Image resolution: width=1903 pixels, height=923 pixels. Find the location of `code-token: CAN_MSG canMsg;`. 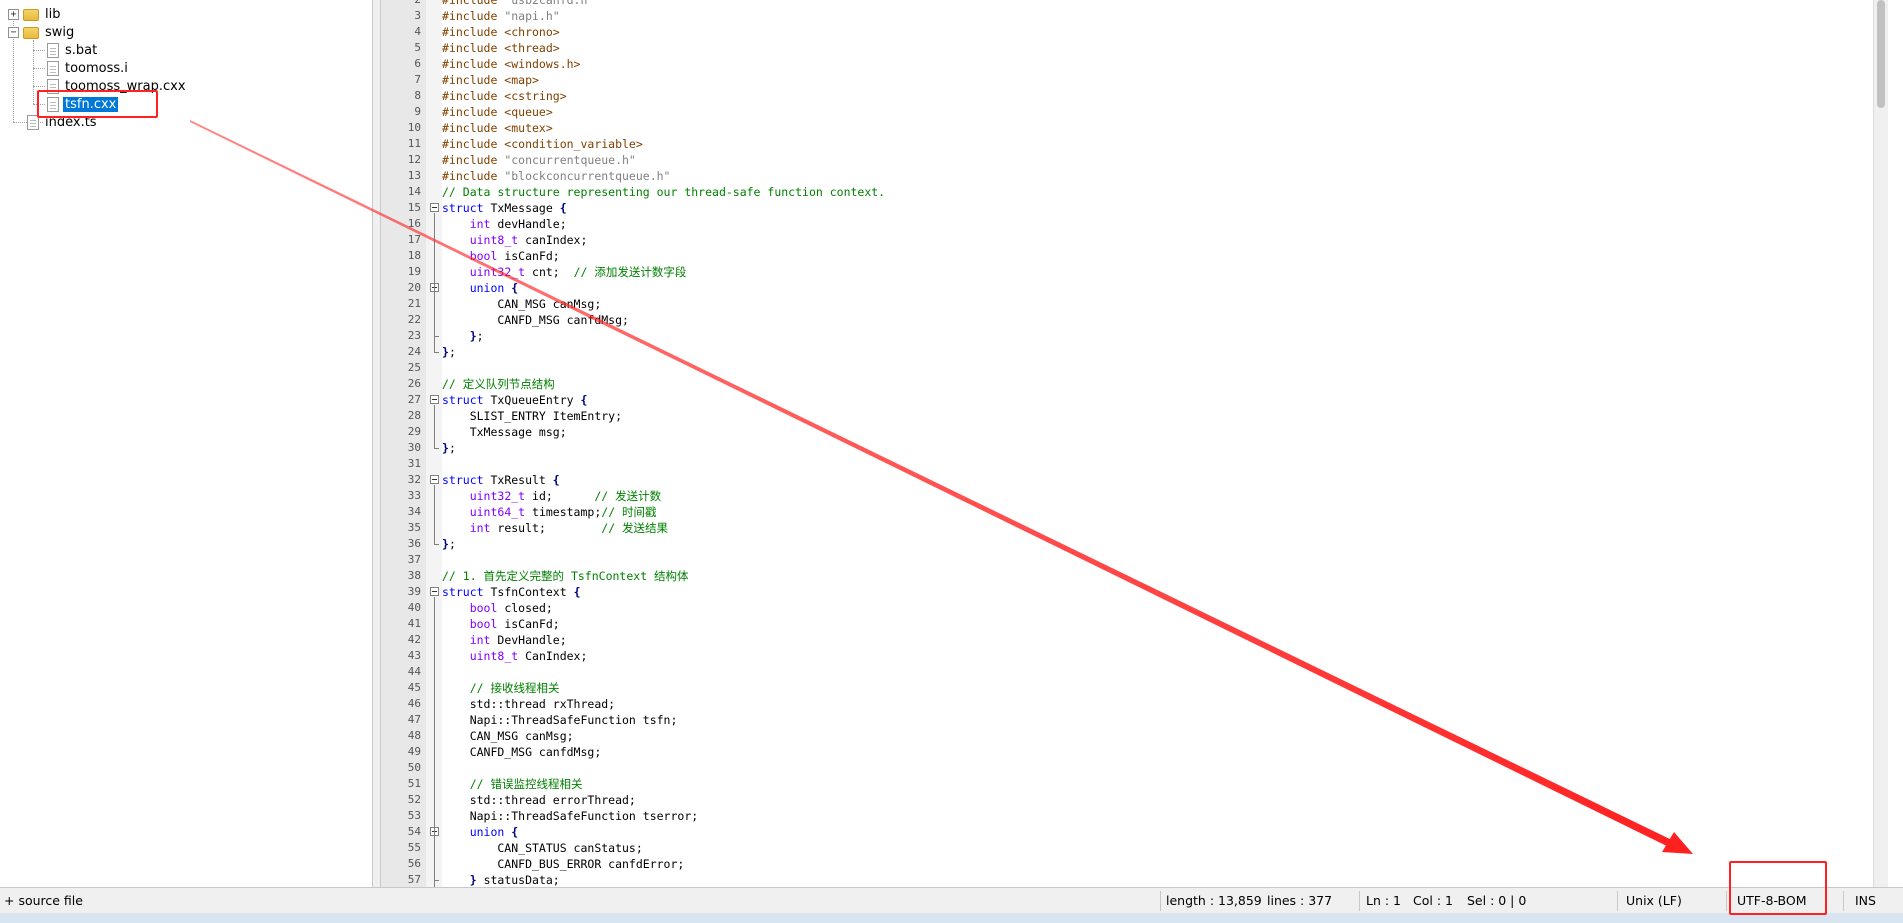

code-token: CAN_MSG canMsg; is located at coordinates (522, 304).